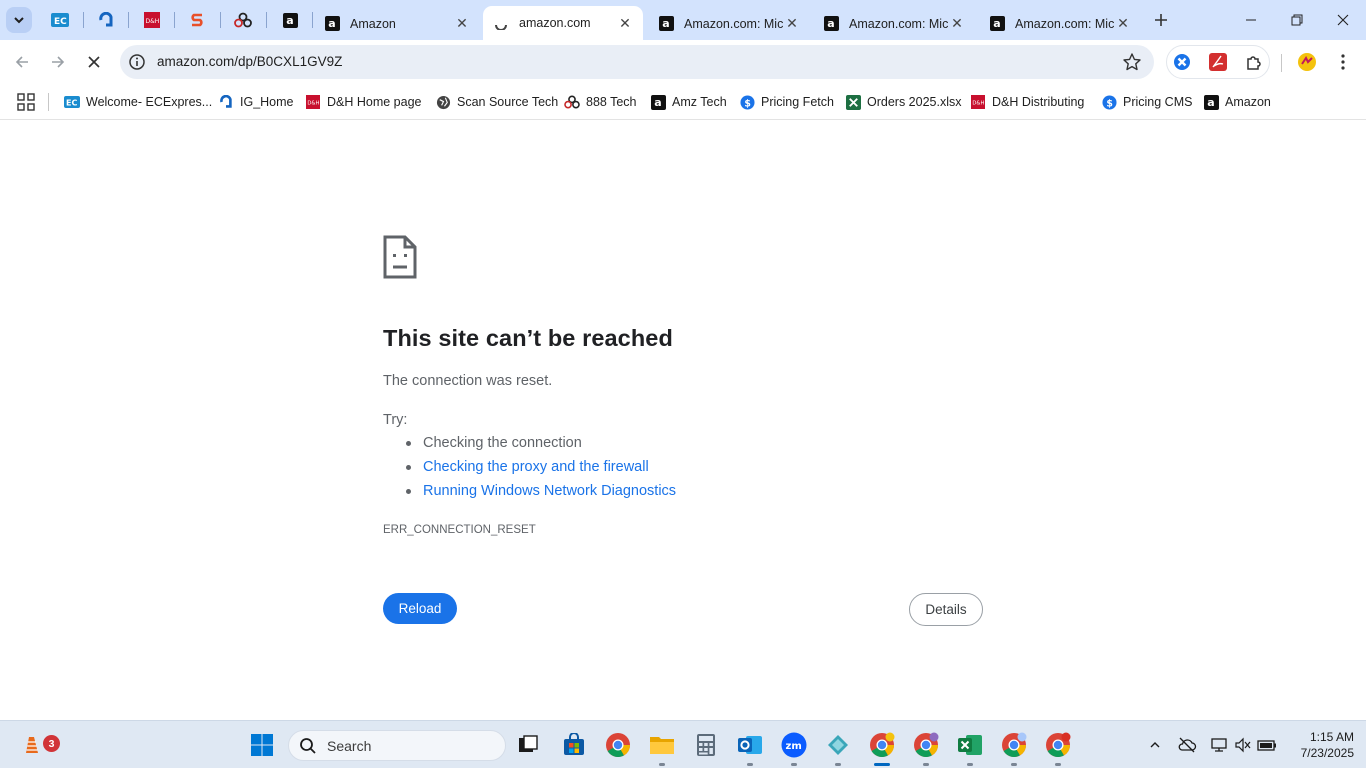  Describe the element at coordinates (1146, 102) in the screenshot. I see `bookmark-pricing-cms: $ Pricing CMS` at that location.